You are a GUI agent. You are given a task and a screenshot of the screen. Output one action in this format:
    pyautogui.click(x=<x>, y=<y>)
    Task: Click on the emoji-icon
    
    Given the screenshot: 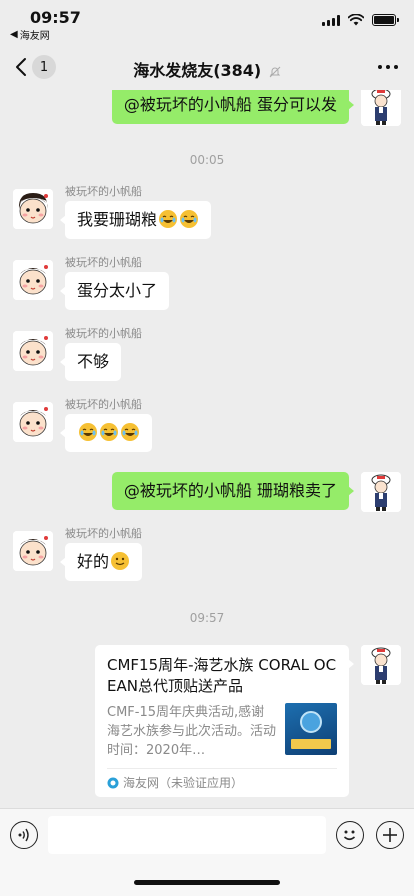 What is the action you would take?
    pyautogui.click(x=349, y=835)
    